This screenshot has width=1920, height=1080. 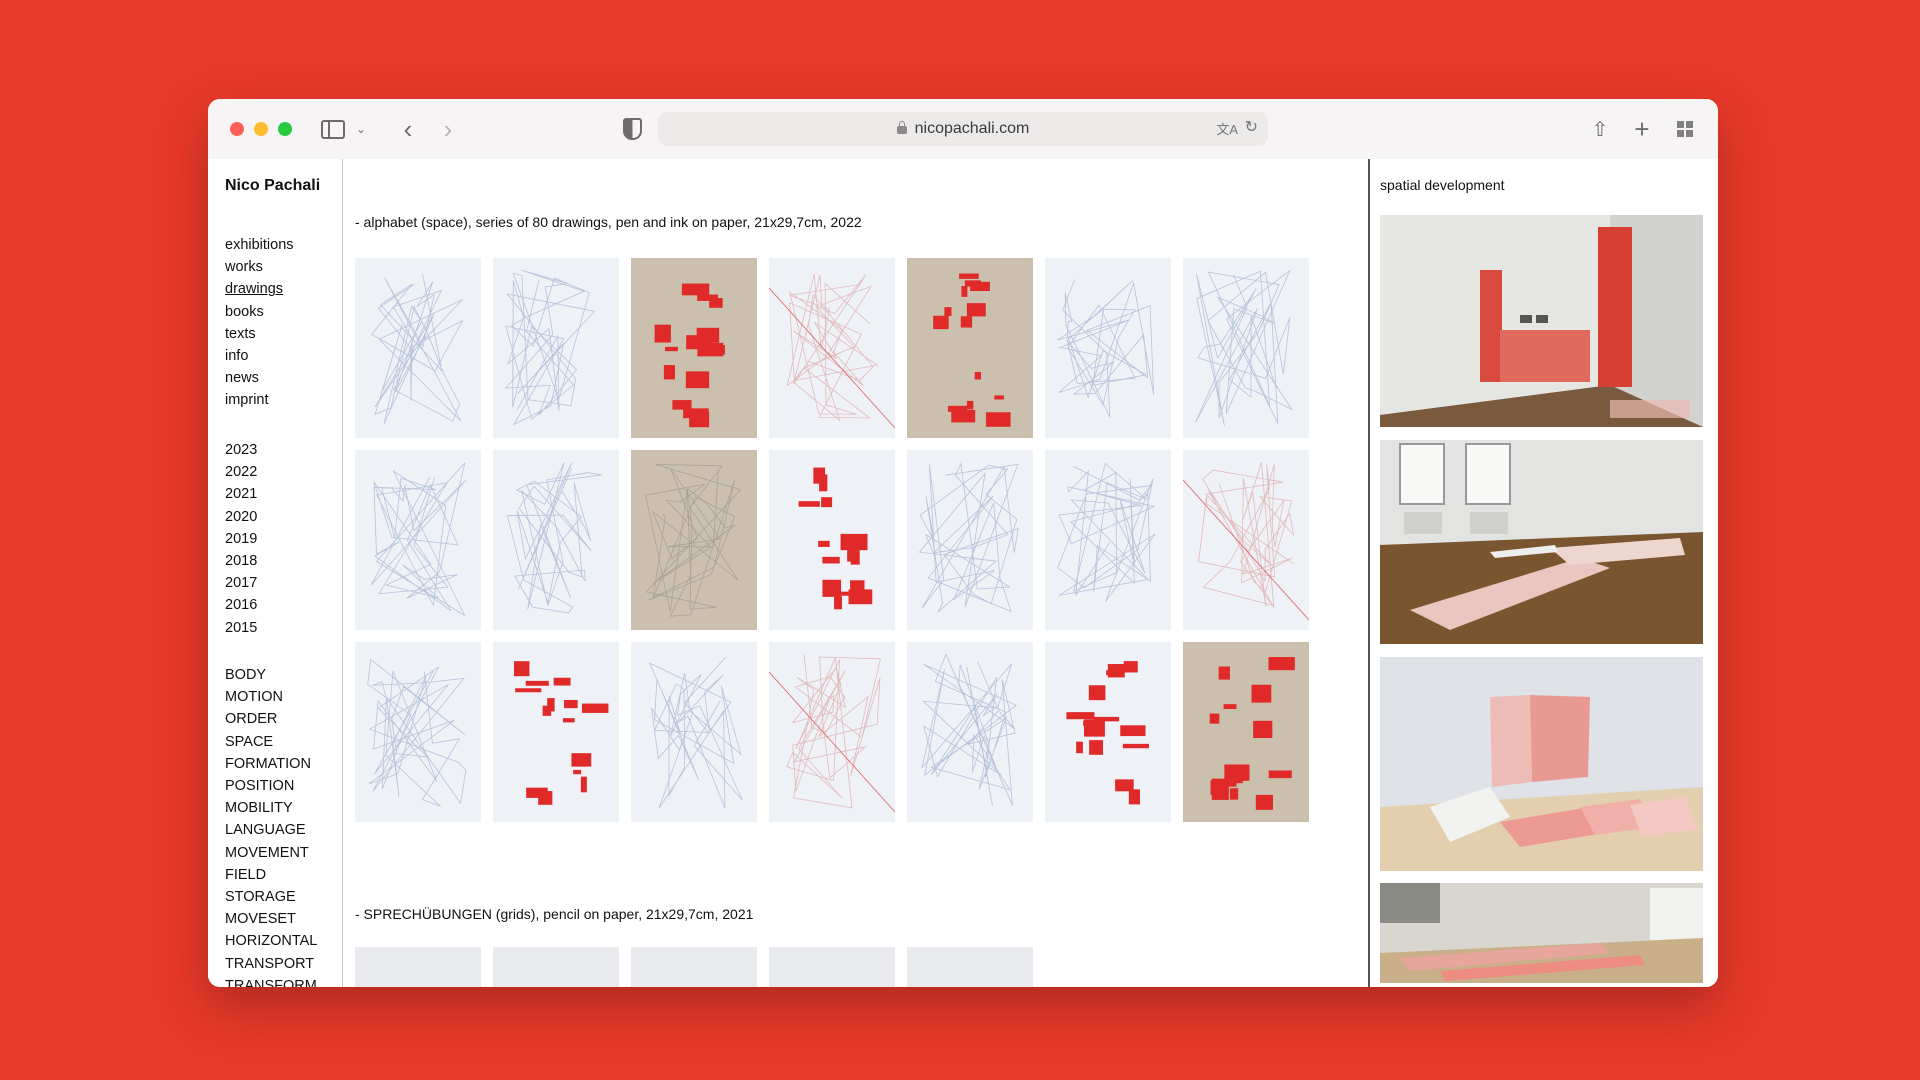 What do you see at coordinates (271, 875) in the screenshot?
I see `nav-topic-field: FIELD` at bounding box center [271, 875].